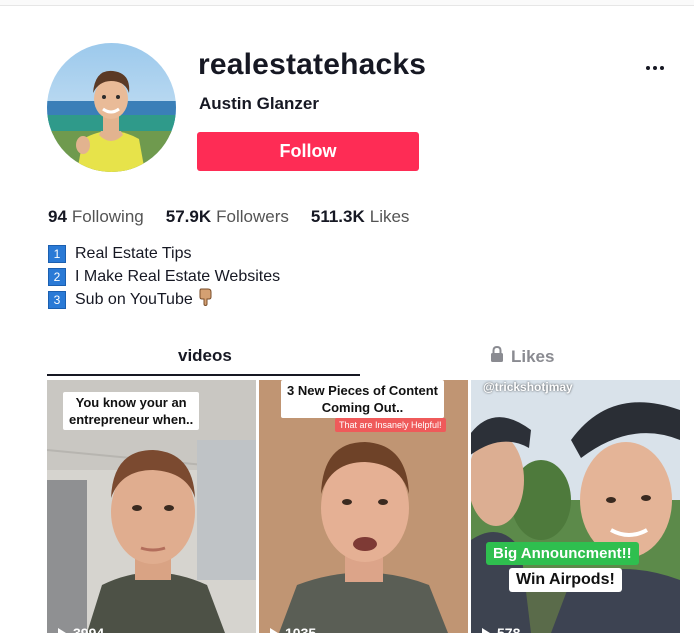 The height and width of the screenshot is (633, 694). Describe the element at coordinates (312, 64) in the screenshot. I see `profile-username: realestatehacks` at that location.